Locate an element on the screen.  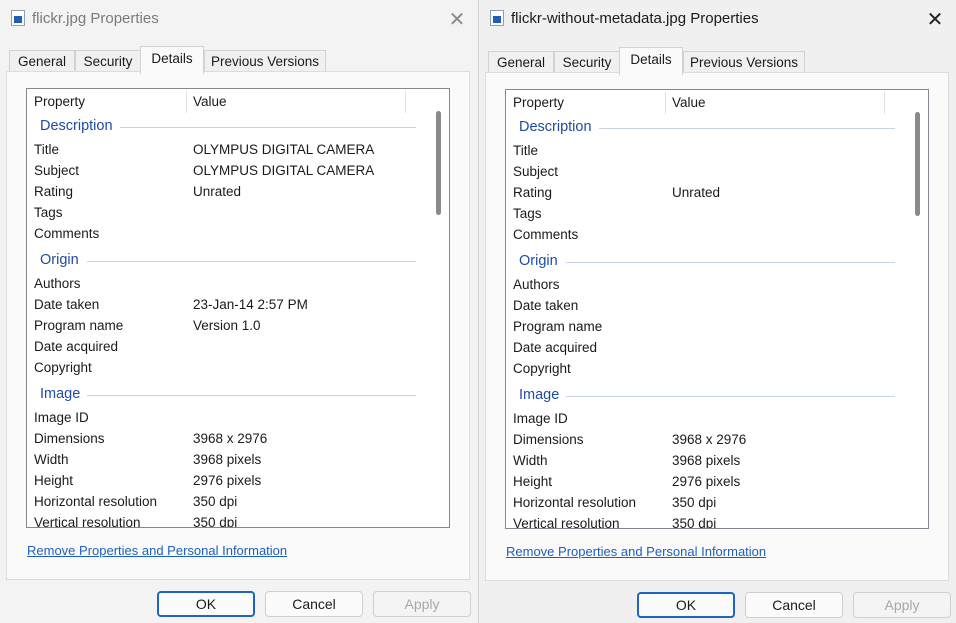
title-bar: flickr-without-metadata.jpg Properties ✕ is located at coordinates (717, 19).